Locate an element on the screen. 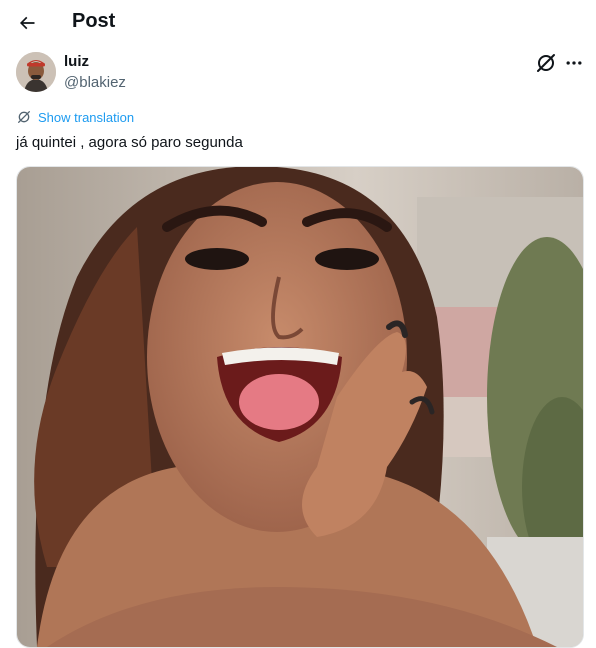 This screenshot has width=596, height=648. grok-button is located at coordinates (546, 63).